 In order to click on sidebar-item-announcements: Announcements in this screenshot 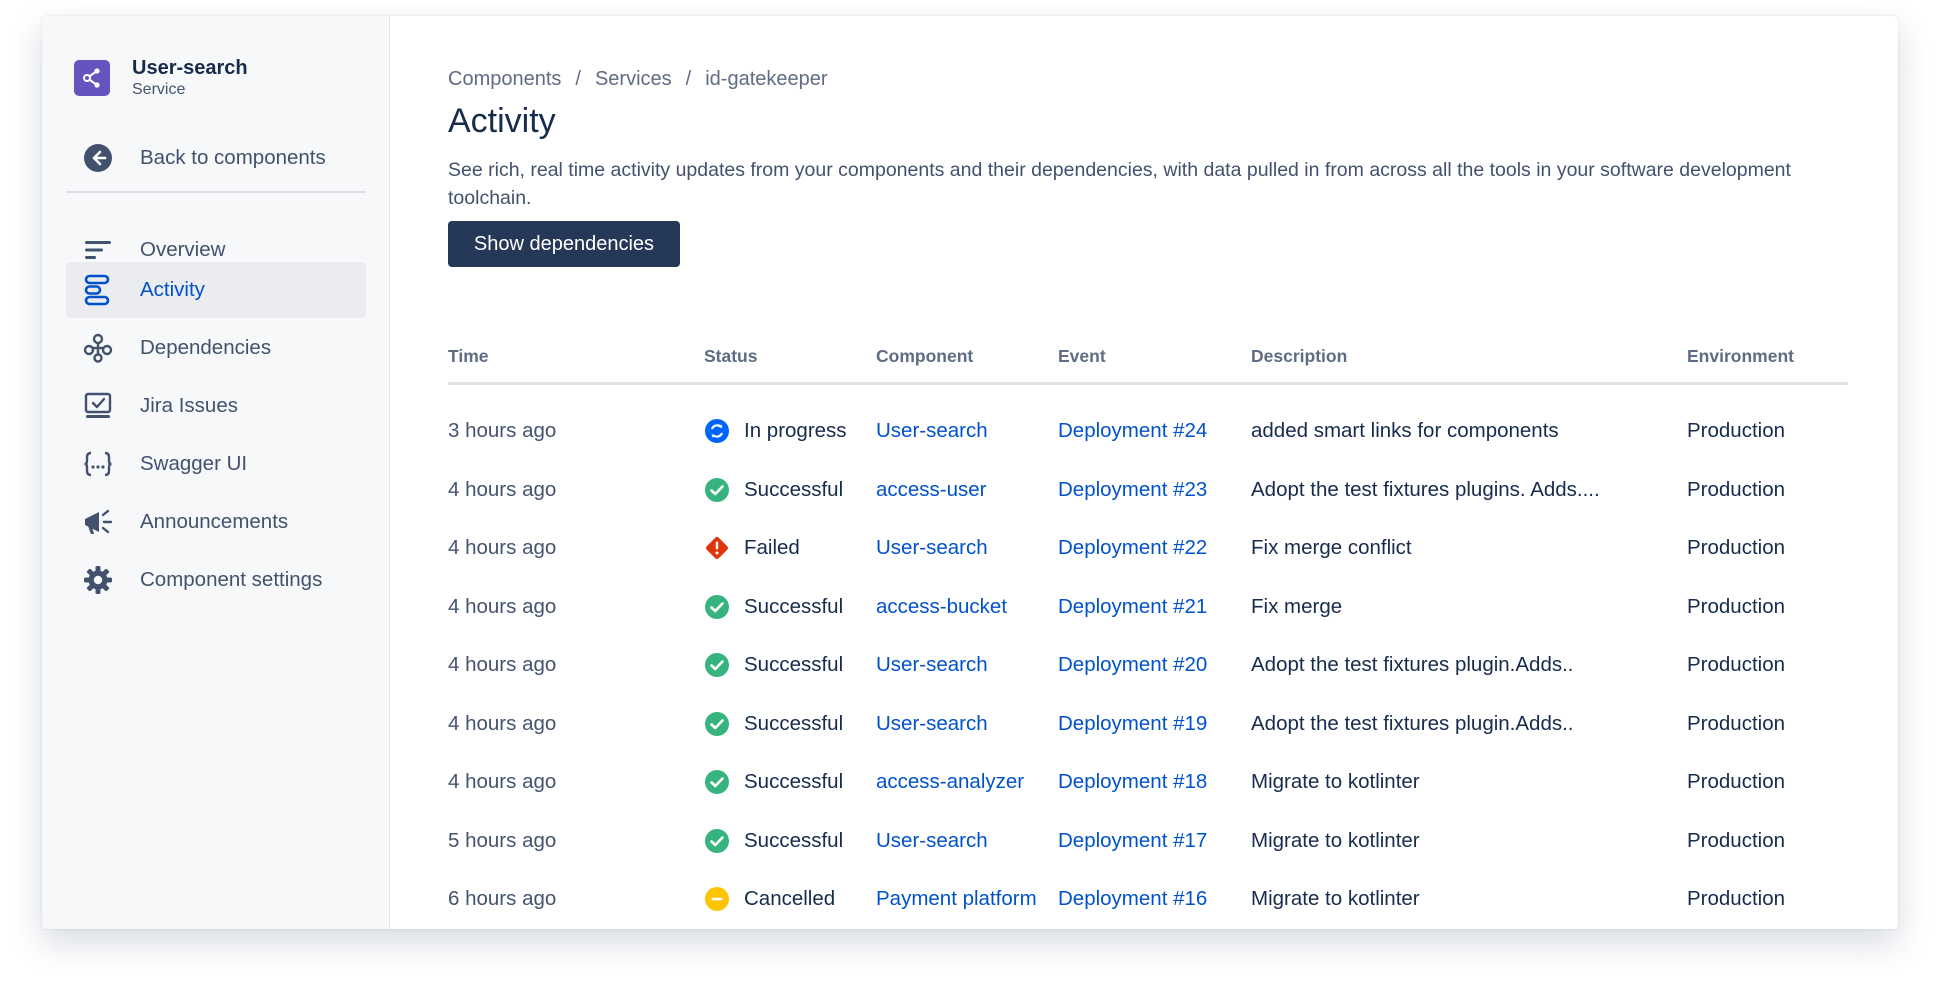, I will do `click(216, 522)`.